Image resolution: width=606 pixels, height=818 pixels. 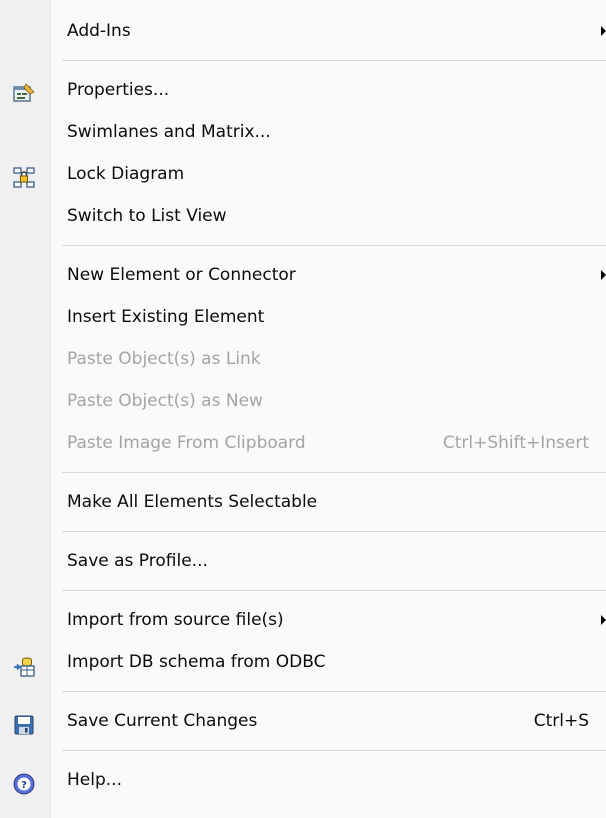 What do you see at coordinates (303, 317) in the screenshot?
I see `menu-item-insert-existing-element: Insert Existing Element` at bounding box center [303, 317].